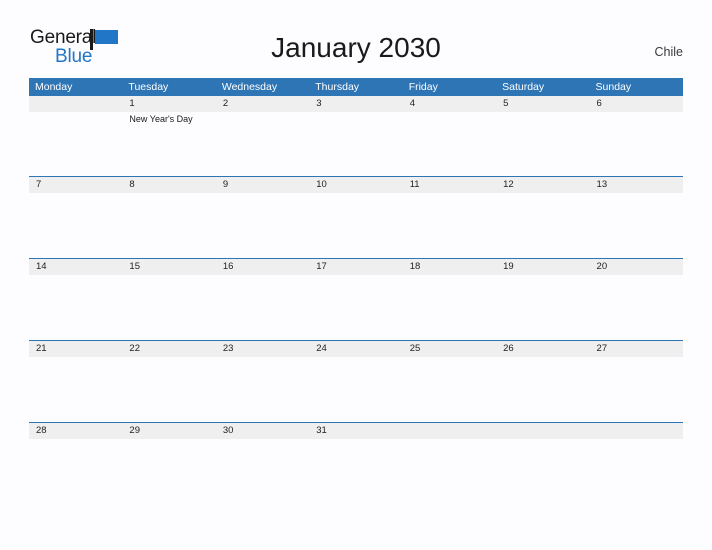  I want to click on day-number: 7, so click(75, 185).